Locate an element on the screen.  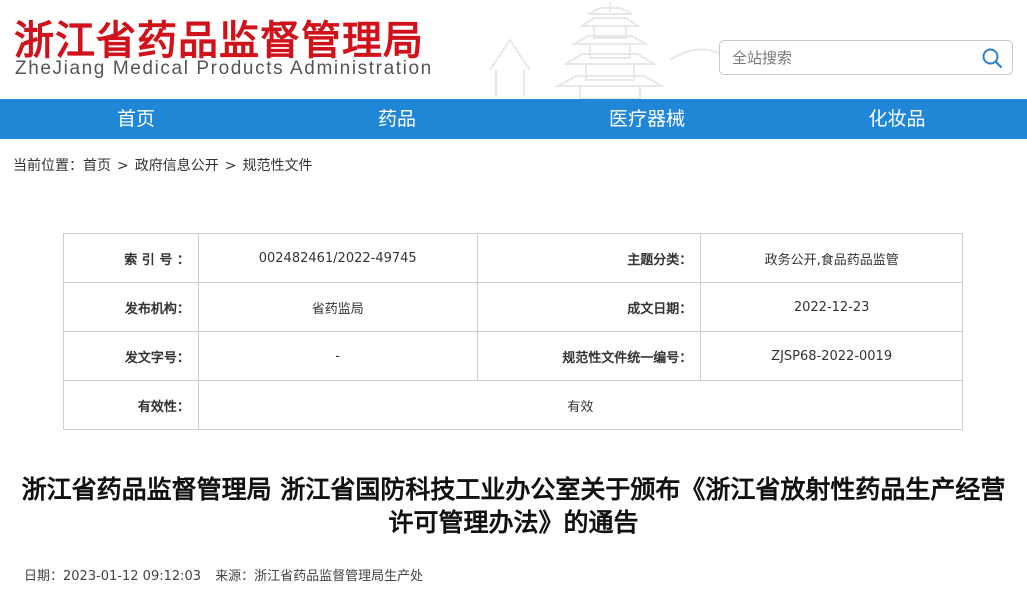
table-row: 发布机构： 省药监局 成文日期： 2022-12-23 is located at coordinates (513, 307).